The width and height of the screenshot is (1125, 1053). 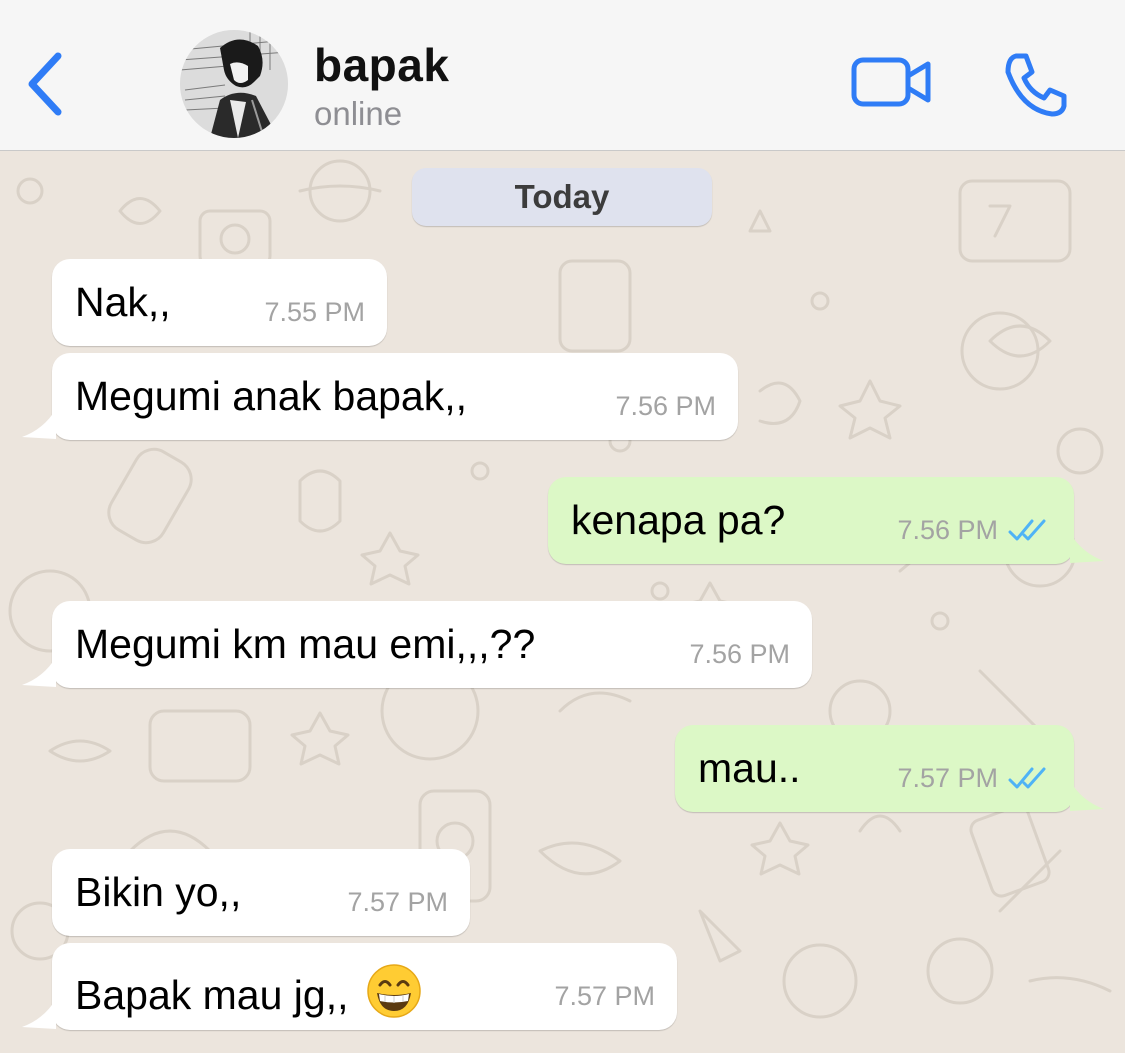 I want to click on message-bubble: Megumi km mau emi,,,?? 7.56 PM, so click(x=432, y=644).